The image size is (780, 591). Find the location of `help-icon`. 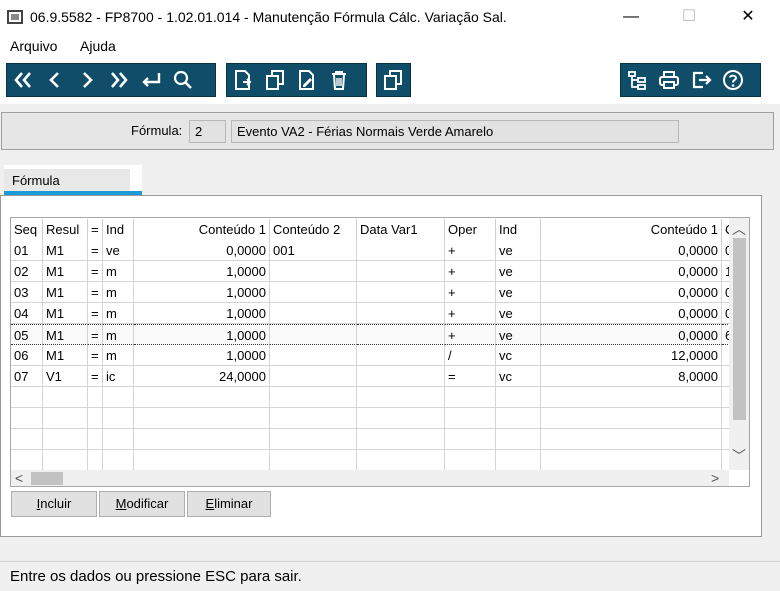

help-icon is located at coordinates (733, 80).